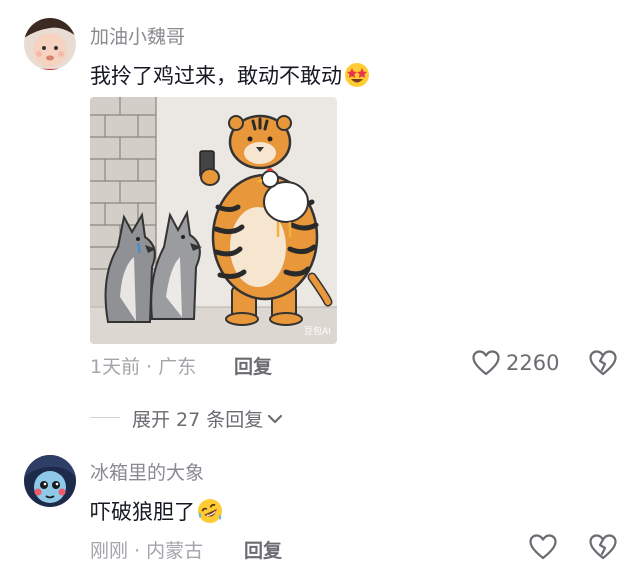 This screenshot has width=640, height=563. Describe the element at coordinates (210, 511) in the screenshot. I see `rolling-laughing-emoji-icon` at that location.